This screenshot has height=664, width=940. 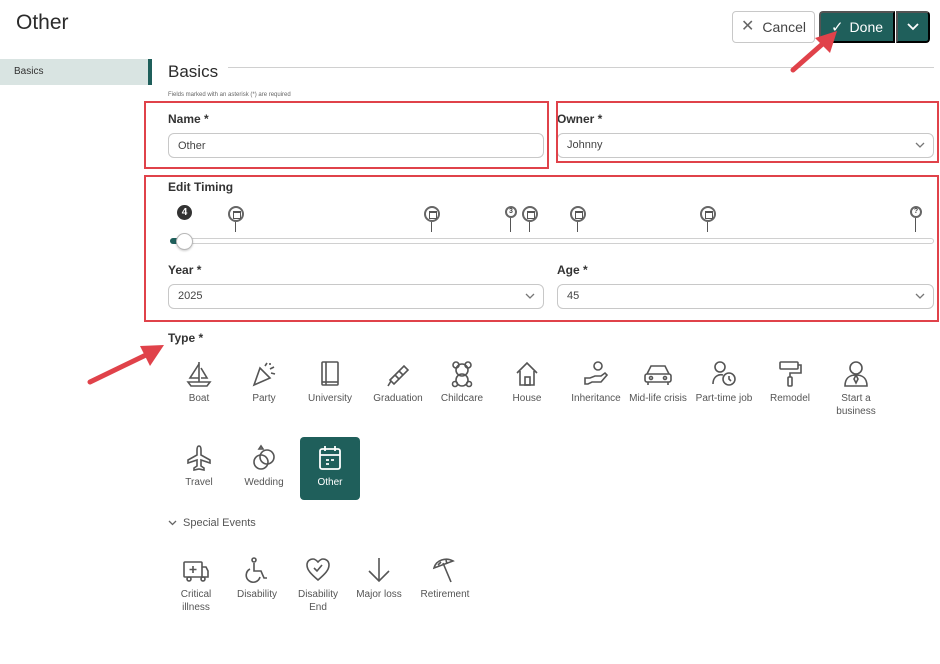 What do you see at coordinates (658, 398) in the screenshot?
I see `type-label-text: Mid-life crisis` at bounding box center [658, 398].